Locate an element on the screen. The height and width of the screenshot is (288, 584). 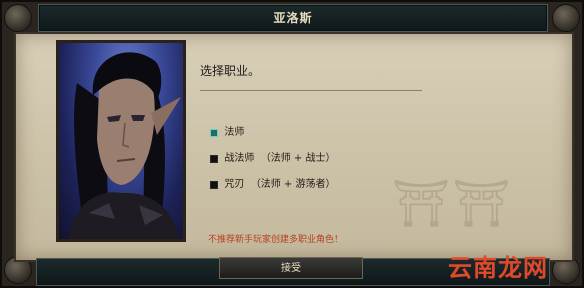
option-wizard: 法师 is located at coordinates (224, 125).